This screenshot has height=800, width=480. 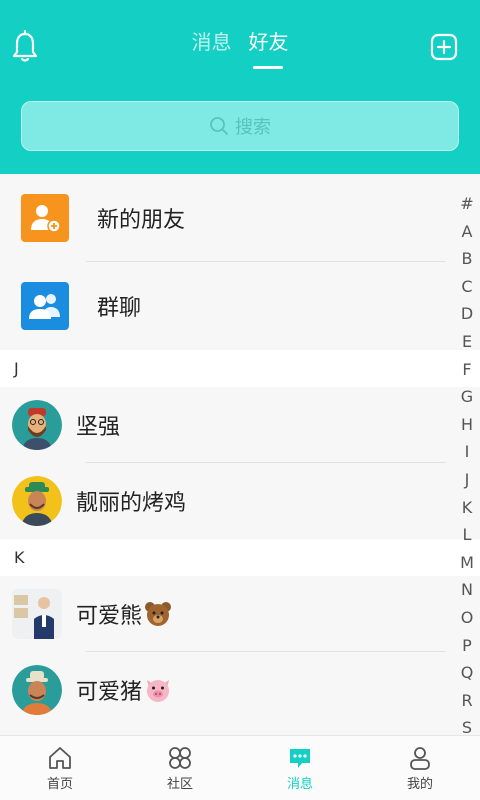 I want to click on alphabet-index-letter: H, so click(x=467, y=425).